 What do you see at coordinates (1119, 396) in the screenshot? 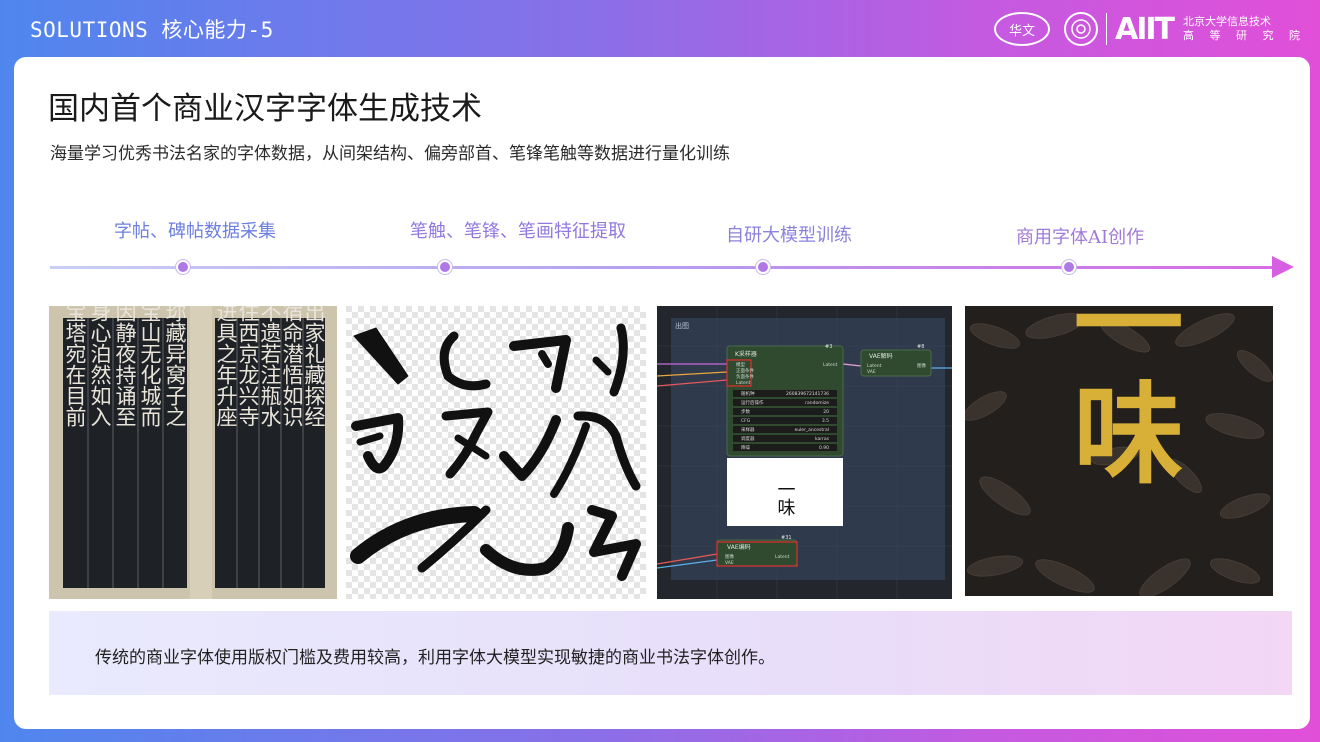
I see `gold-calligraphy-glyphs: 一味` at bounding box center [1119, 396].